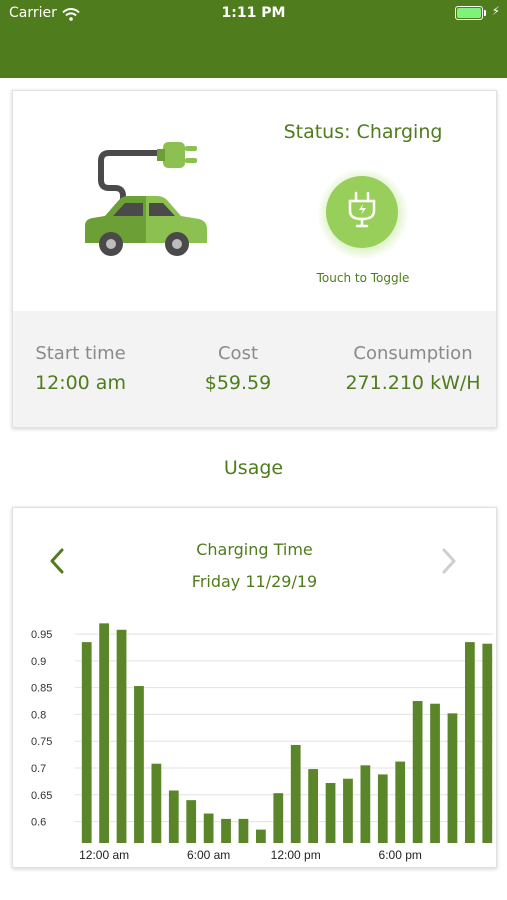 The height and width of the screenshot is (900, 507). Describe the element at coordinates (80, 383) in the screenshot. I see `stat-value: 12:00 am` at that location.